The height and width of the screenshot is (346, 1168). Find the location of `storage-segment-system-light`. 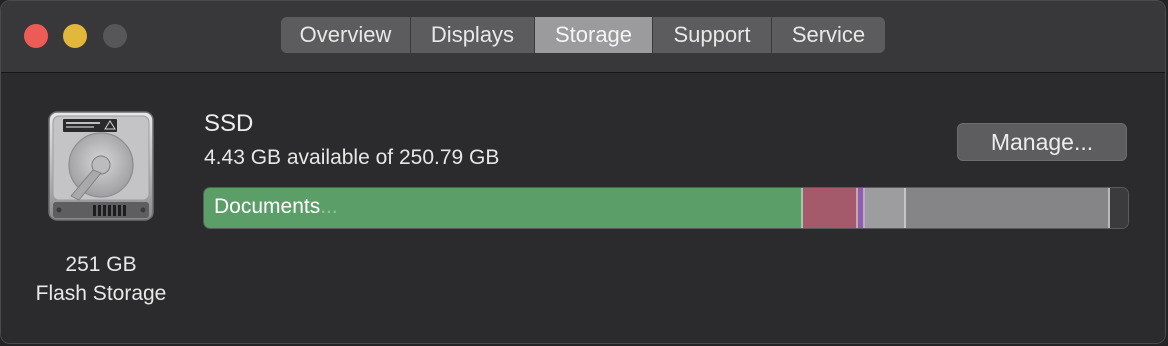

storage-segment-system-light is located at coordinates (885, 208).